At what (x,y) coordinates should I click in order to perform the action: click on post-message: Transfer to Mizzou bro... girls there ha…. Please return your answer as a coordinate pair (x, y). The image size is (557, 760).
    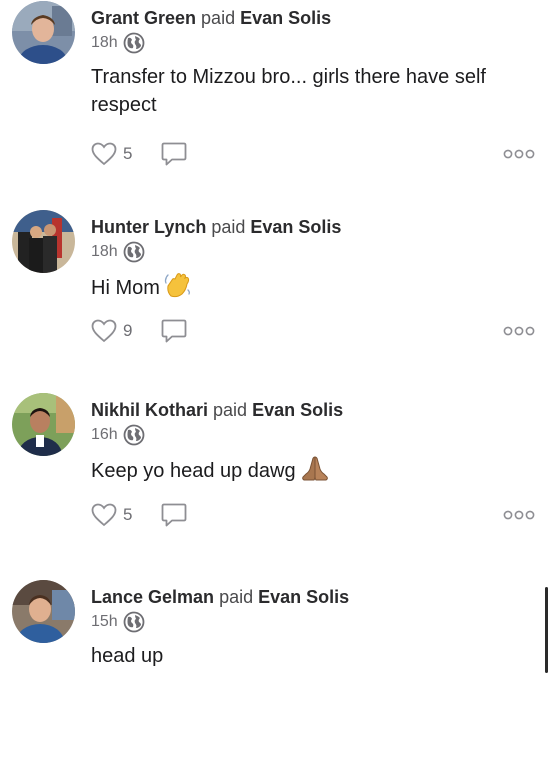
    Looking at the image, I should click on (311, 91).